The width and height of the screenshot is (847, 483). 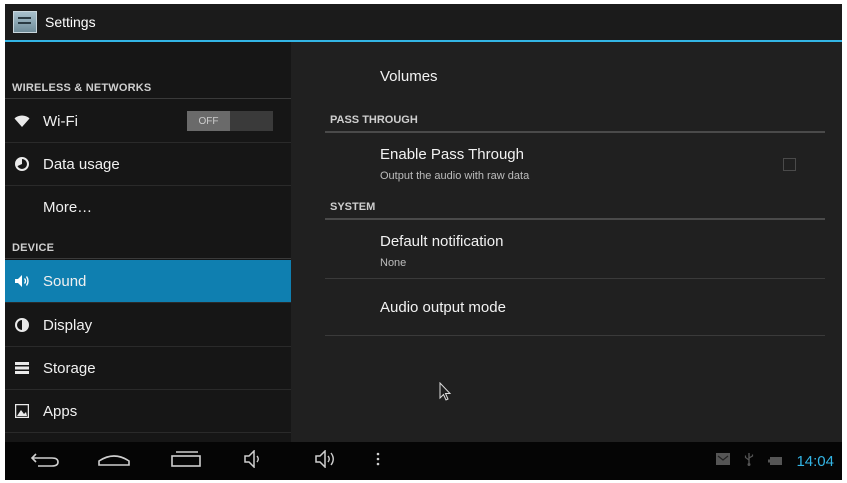 What do you see at coordinates (25, 22) in the screenshot?
I see `settings-app-icon` at bounding box center [25, 22].